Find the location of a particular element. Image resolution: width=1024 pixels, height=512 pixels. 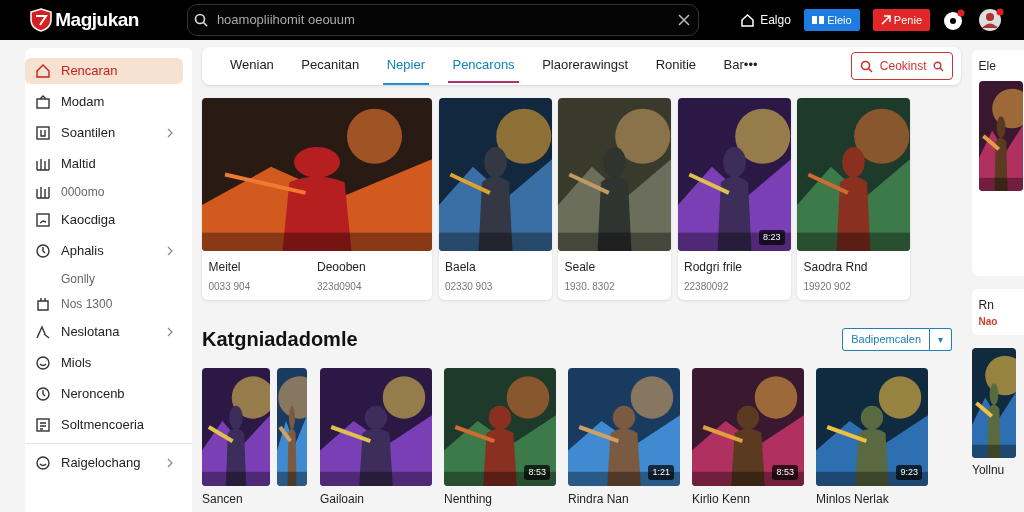

panel-note: Nao is located at coordinates (988, 321).